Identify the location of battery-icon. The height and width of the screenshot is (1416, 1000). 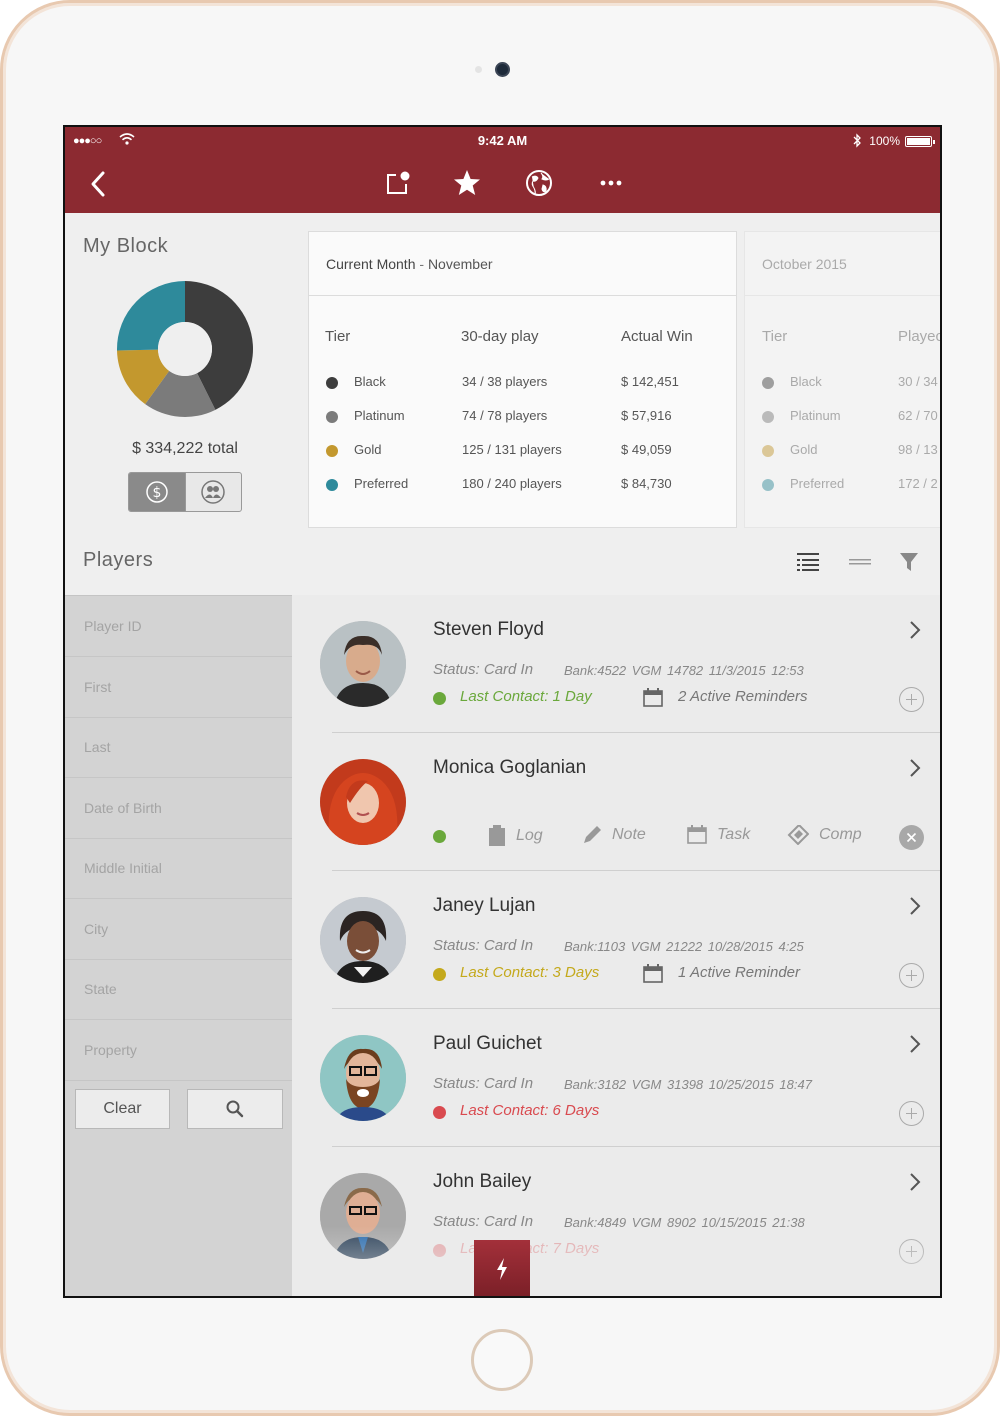
(920, 141).